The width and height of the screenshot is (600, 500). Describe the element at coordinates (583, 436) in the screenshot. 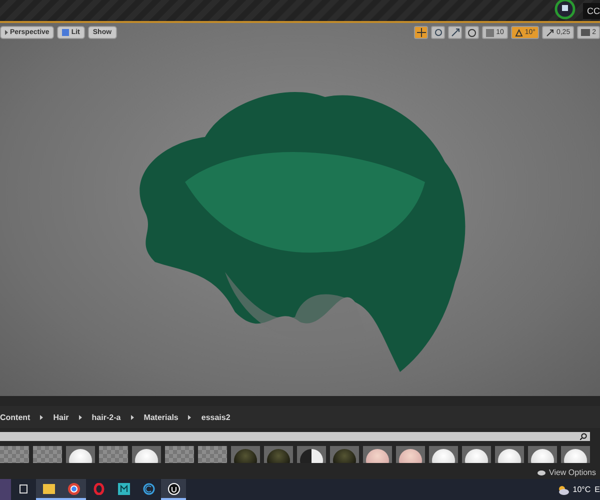

I see `search-icon` at that location.